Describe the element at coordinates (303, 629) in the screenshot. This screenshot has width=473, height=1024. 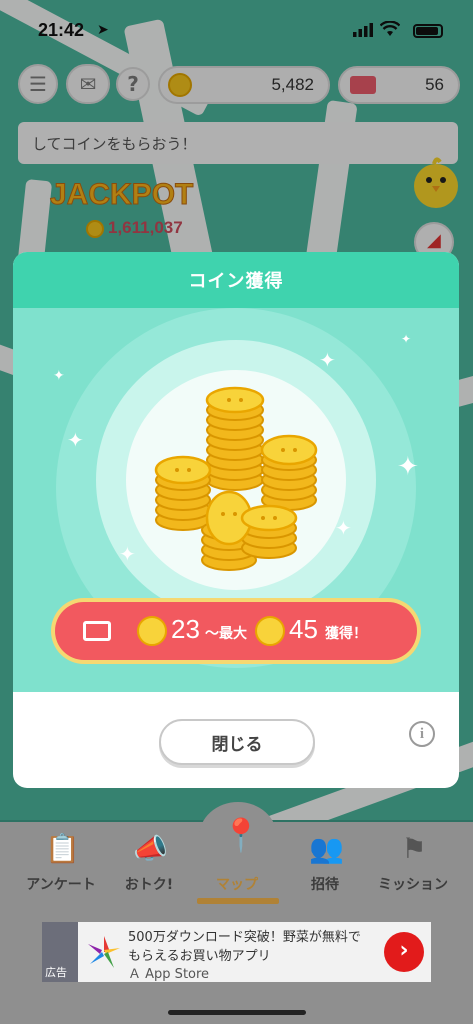
I see `reward-max: 45` at that location.